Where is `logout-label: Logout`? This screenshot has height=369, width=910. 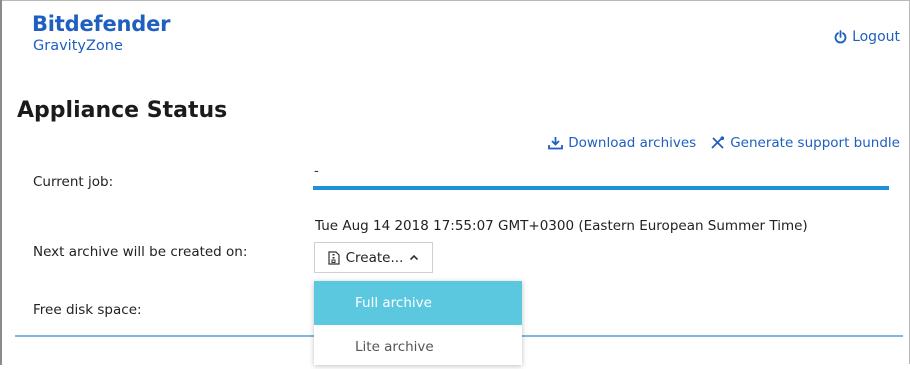
logout-label: Logout is located at coordinates (876, 37).